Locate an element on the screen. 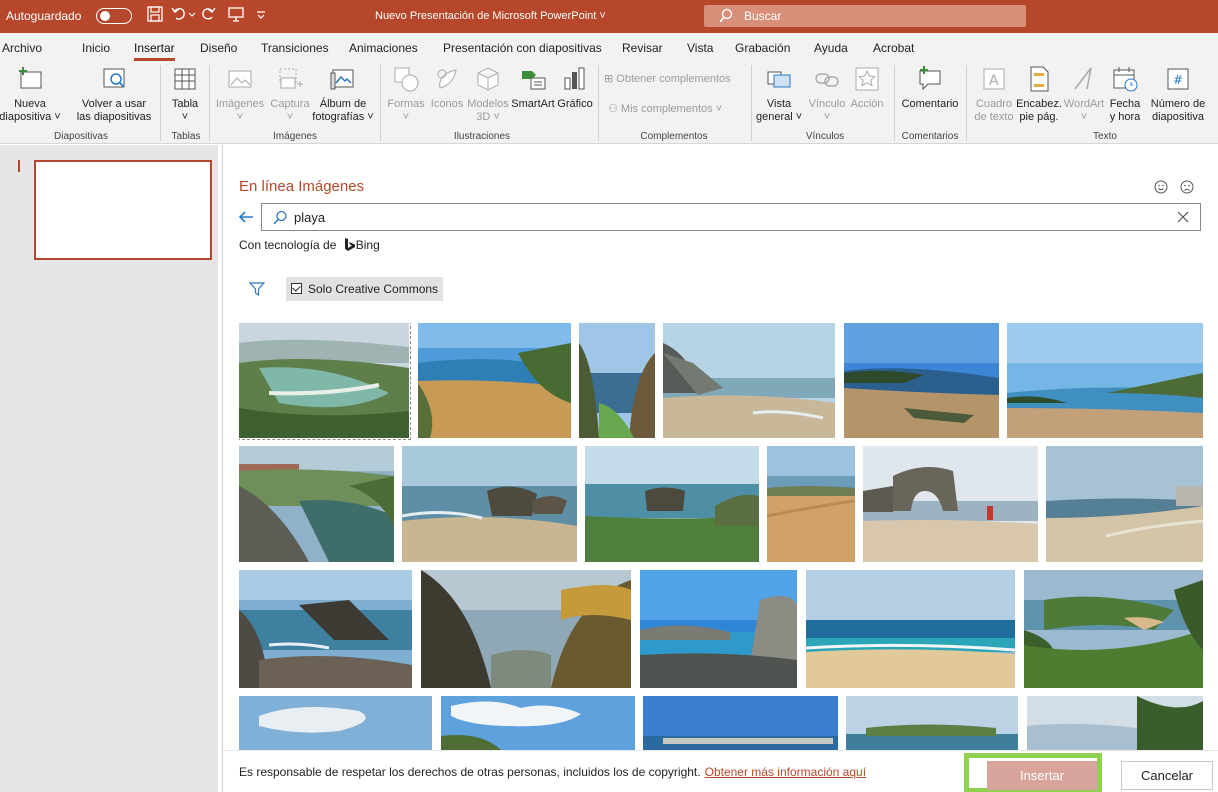 The image size is (1218, 792). screenshot-button: Captura ˅ is located at coordinates (290, 92).